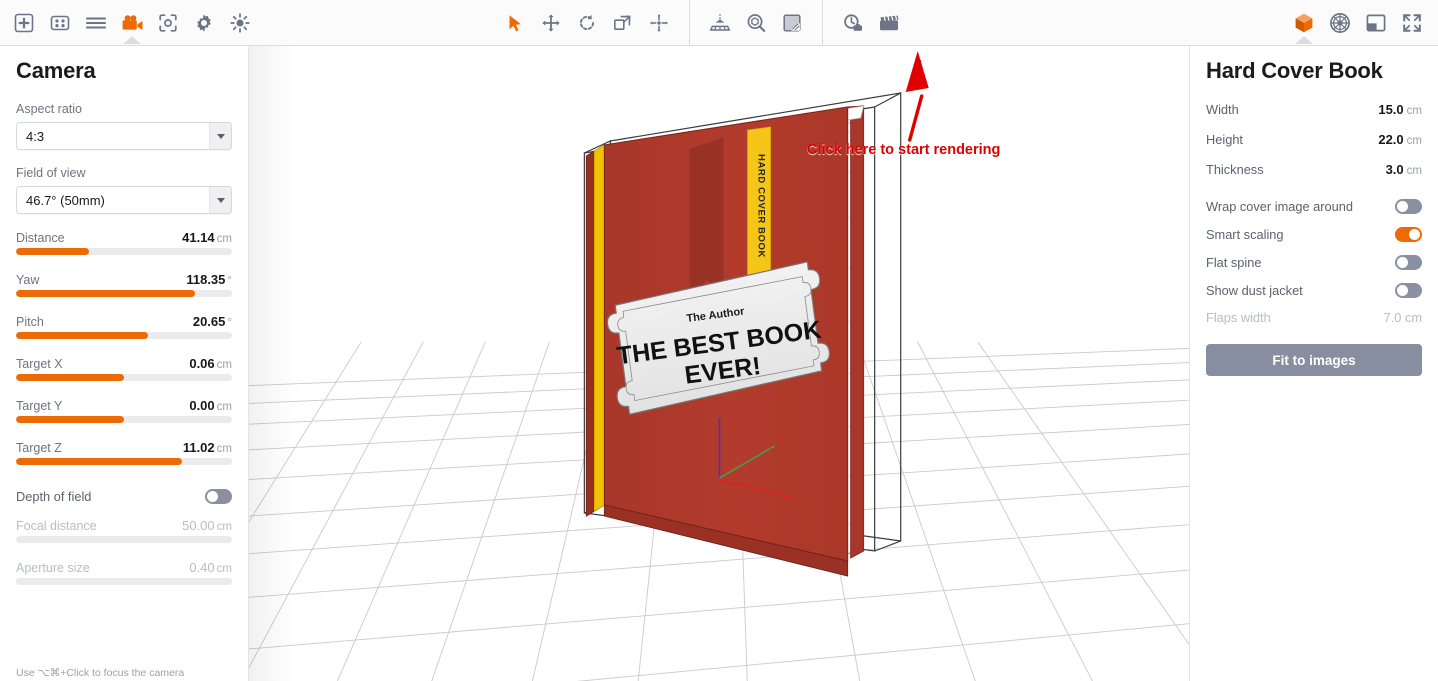 This screenshot has height=681, width=1438. What do you see at coordinates (207, 525) in the screenshot?
I see `slider-value: 50.00 cm` at bounding box center [207, 525].